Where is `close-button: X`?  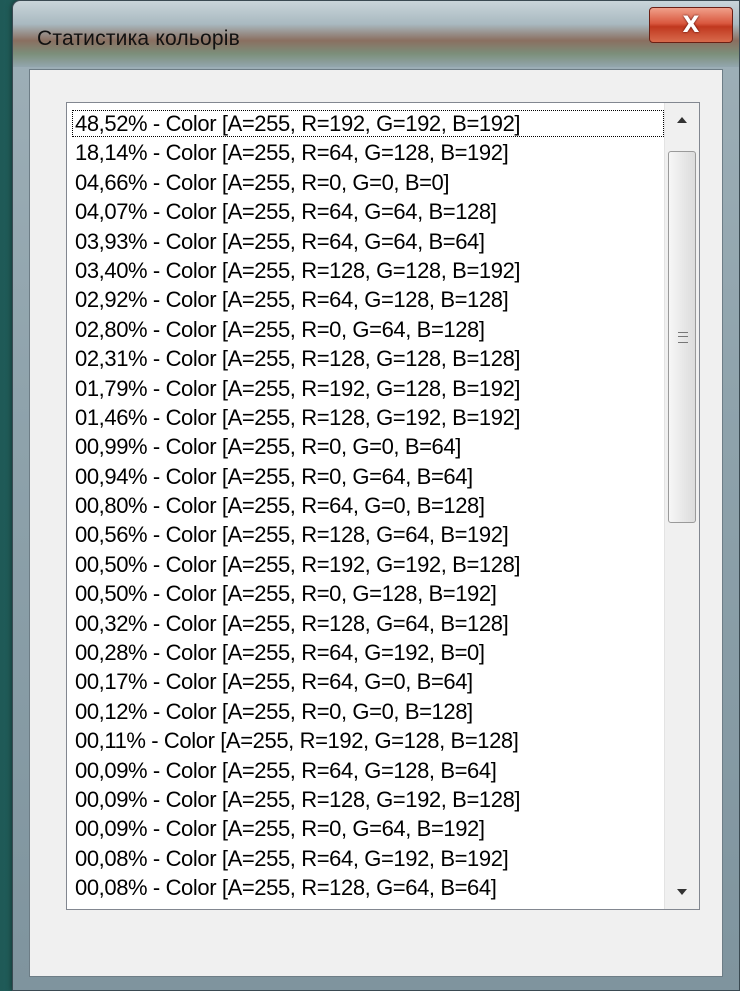
close-button: X is located at coordinates (691, 25).